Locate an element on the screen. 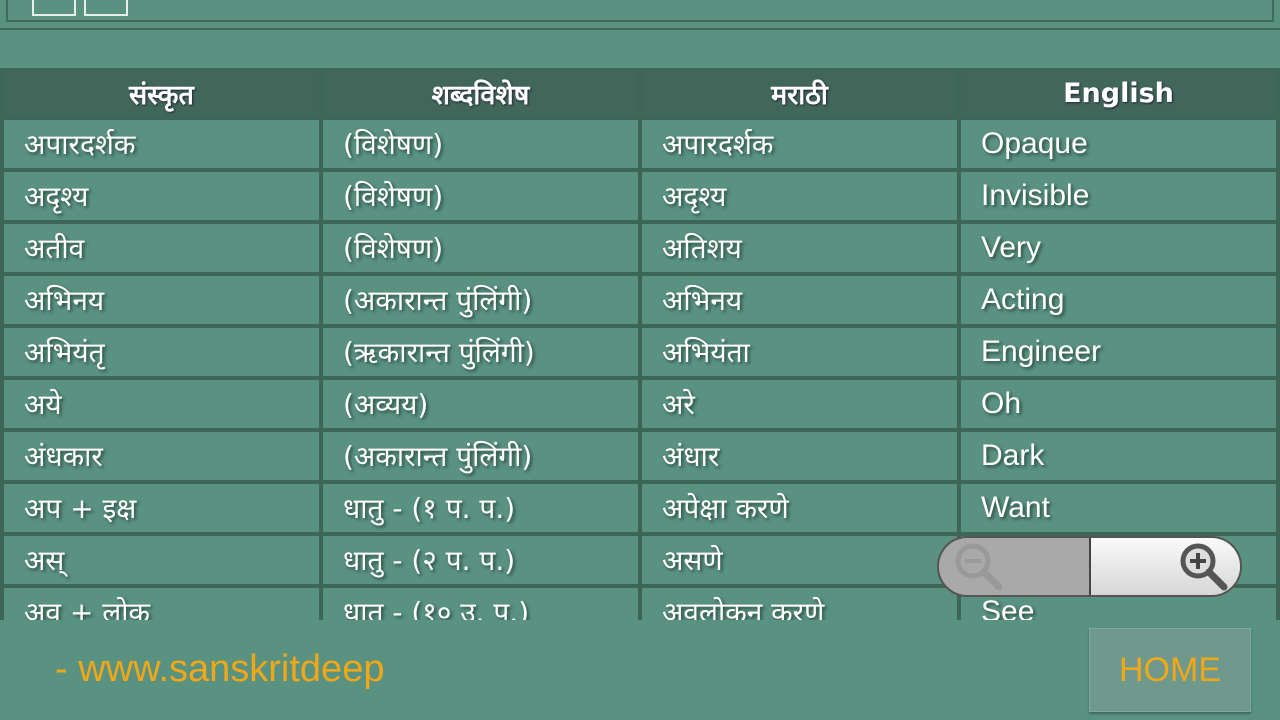 The width and height of the screenshot is (1280, 720). marathi-cell: अतिशय is located at coordinates (799, 248).